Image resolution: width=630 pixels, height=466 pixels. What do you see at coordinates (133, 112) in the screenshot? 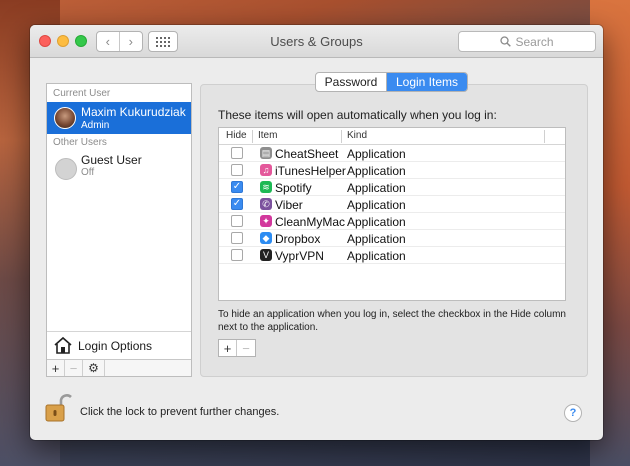
I see `current-user-name: Maxim Kukurudziak` at bounding box center [133, 112].